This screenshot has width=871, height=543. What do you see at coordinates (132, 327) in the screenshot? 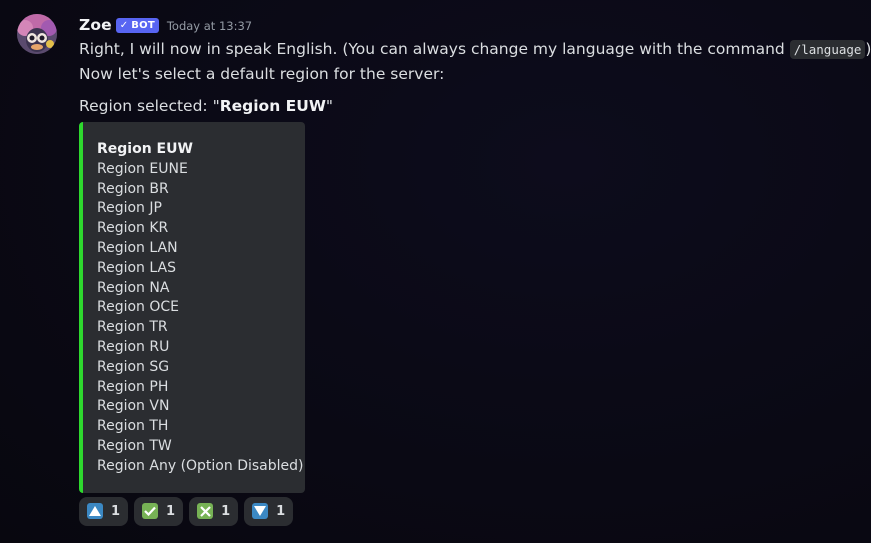
I see `embed-item: Region TR` at bounding box center [132, 327].